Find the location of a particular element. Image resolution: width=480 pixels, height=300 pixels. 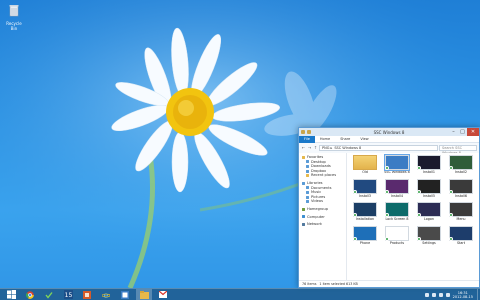

tray-chevron-icon is located at coordinates (426, 294).